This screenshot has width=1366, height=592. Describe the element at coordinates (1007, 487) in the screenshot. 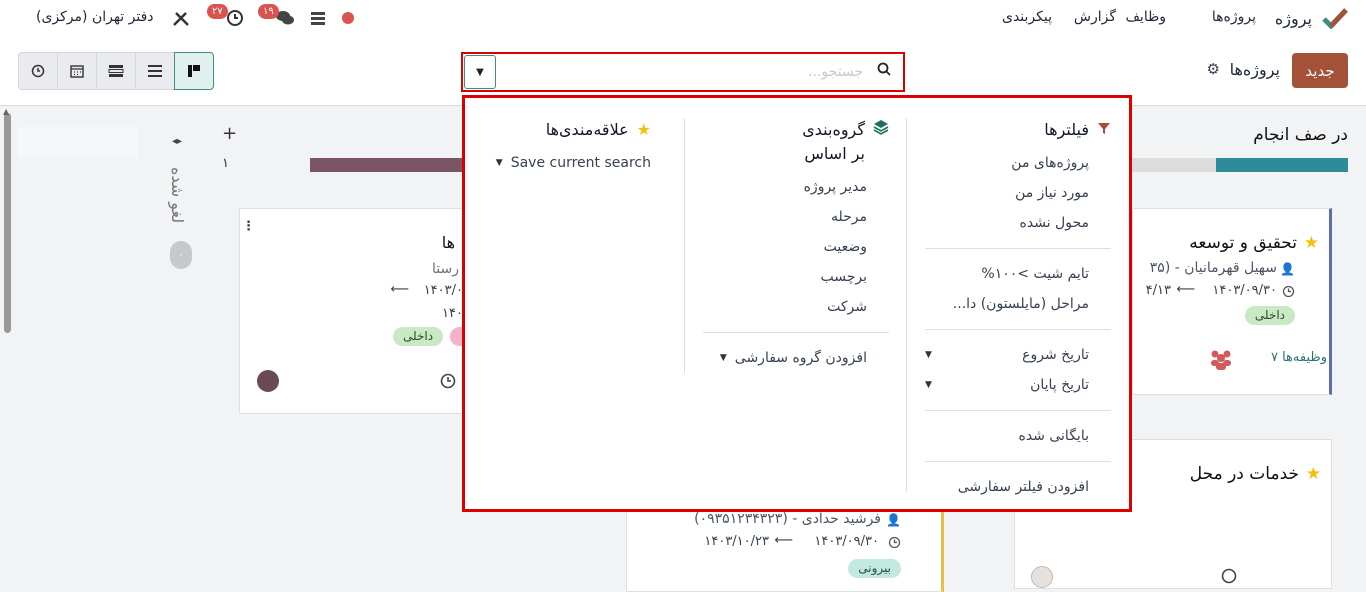

I see `add-custom-filter: افزودن فیلتر سفارشی` at that location.